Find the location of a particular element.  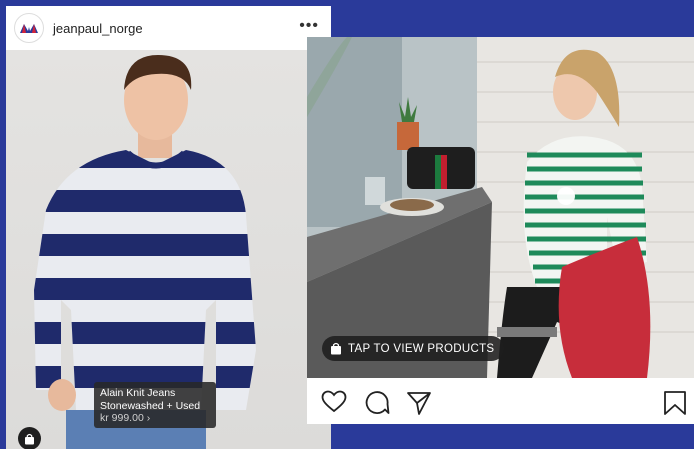

share-icon is located at coordinates (419, 403).